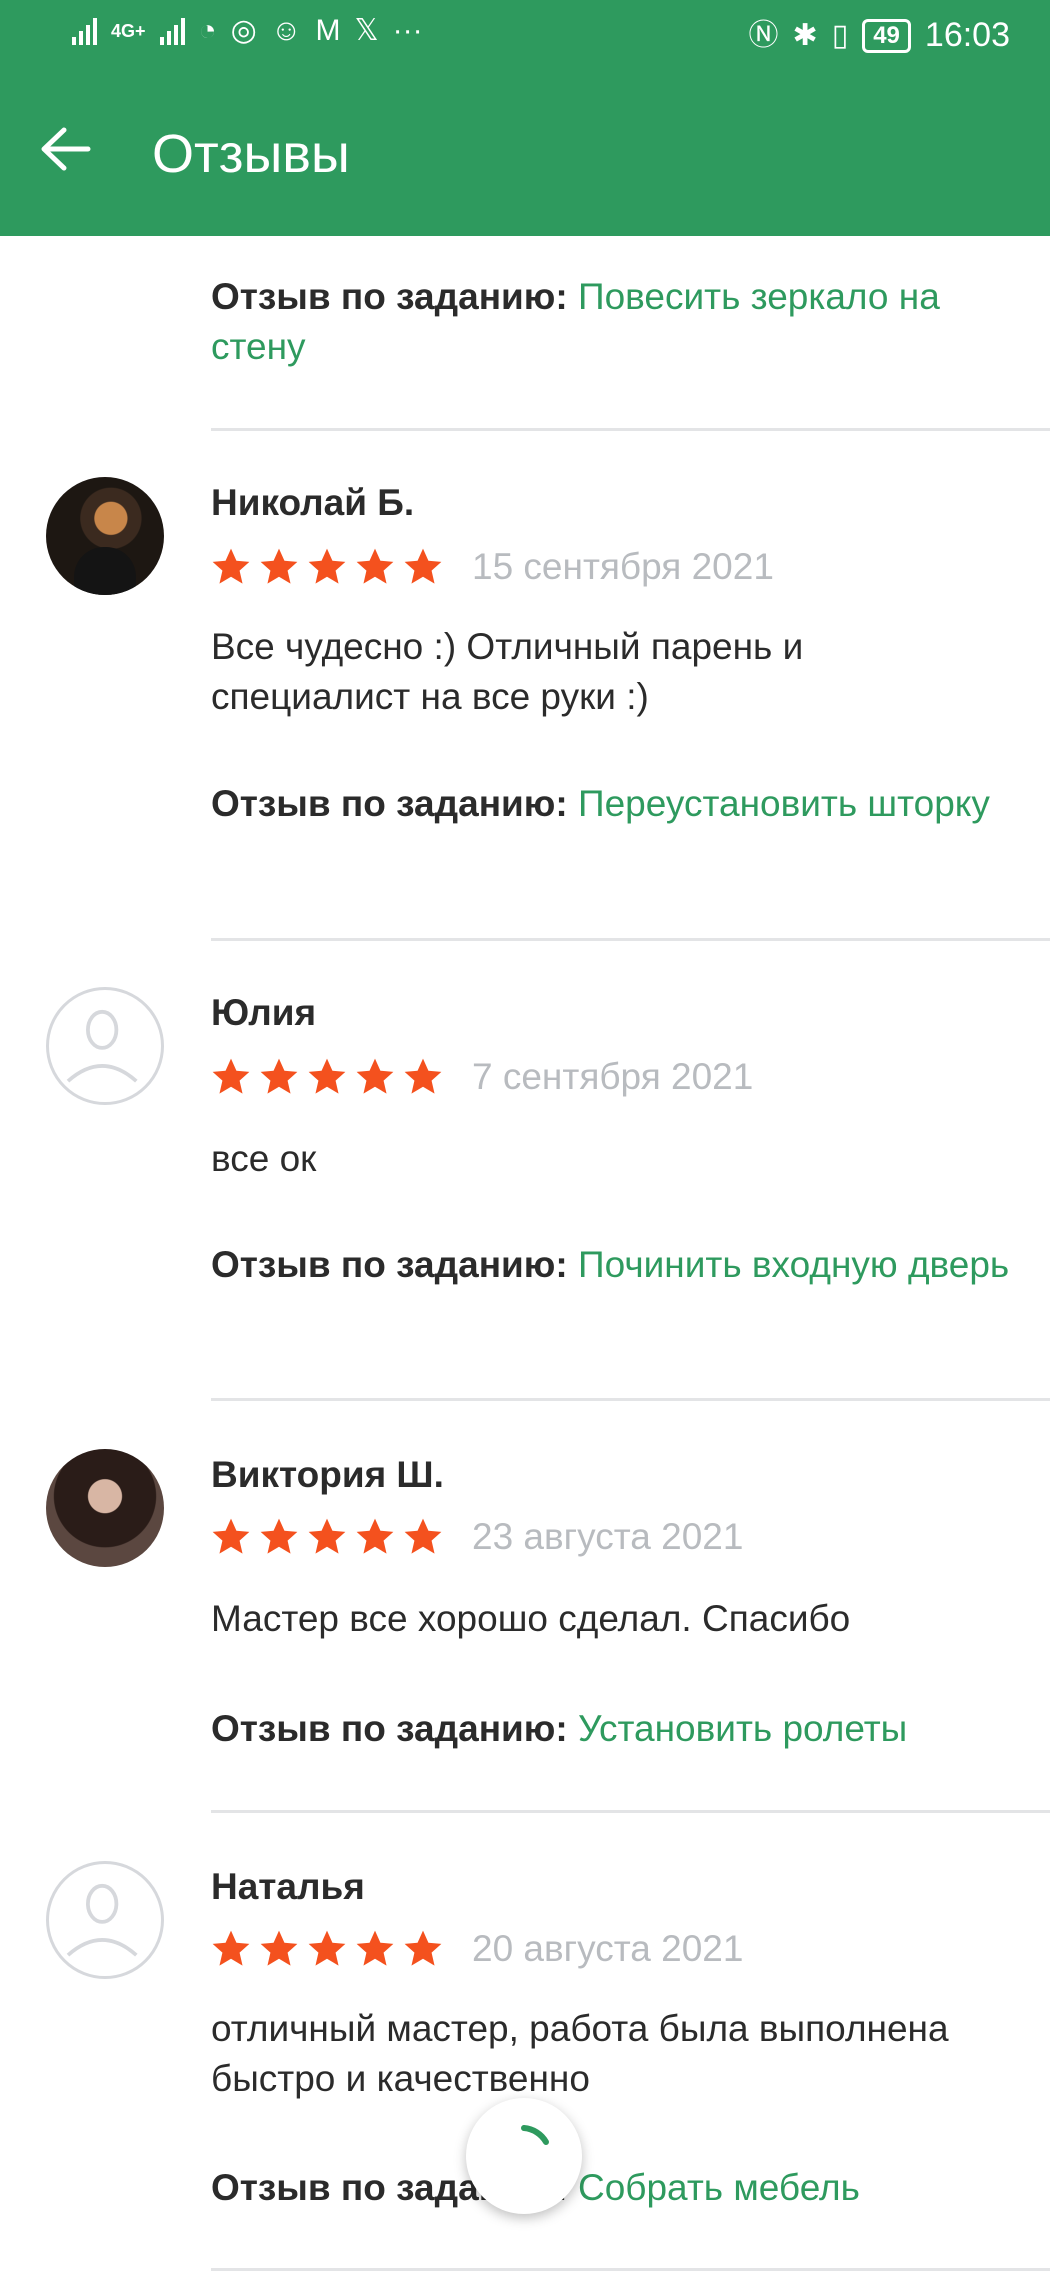  Describe the element at coordinates (84, 31) in the screenshot. I see `signal-icon` at that location.